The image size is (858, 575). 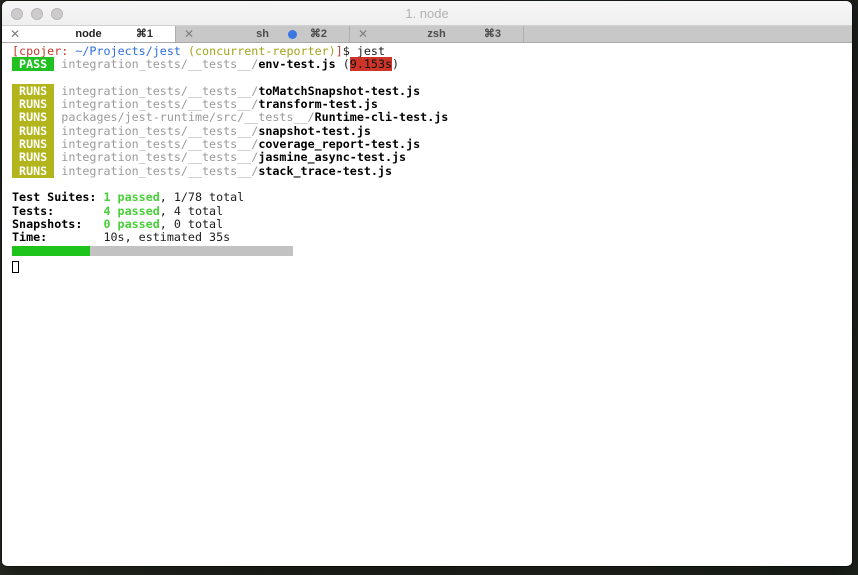 I want to click on terminal-line: Time: 10s, estimated 35s, so click(x=432, y=237).